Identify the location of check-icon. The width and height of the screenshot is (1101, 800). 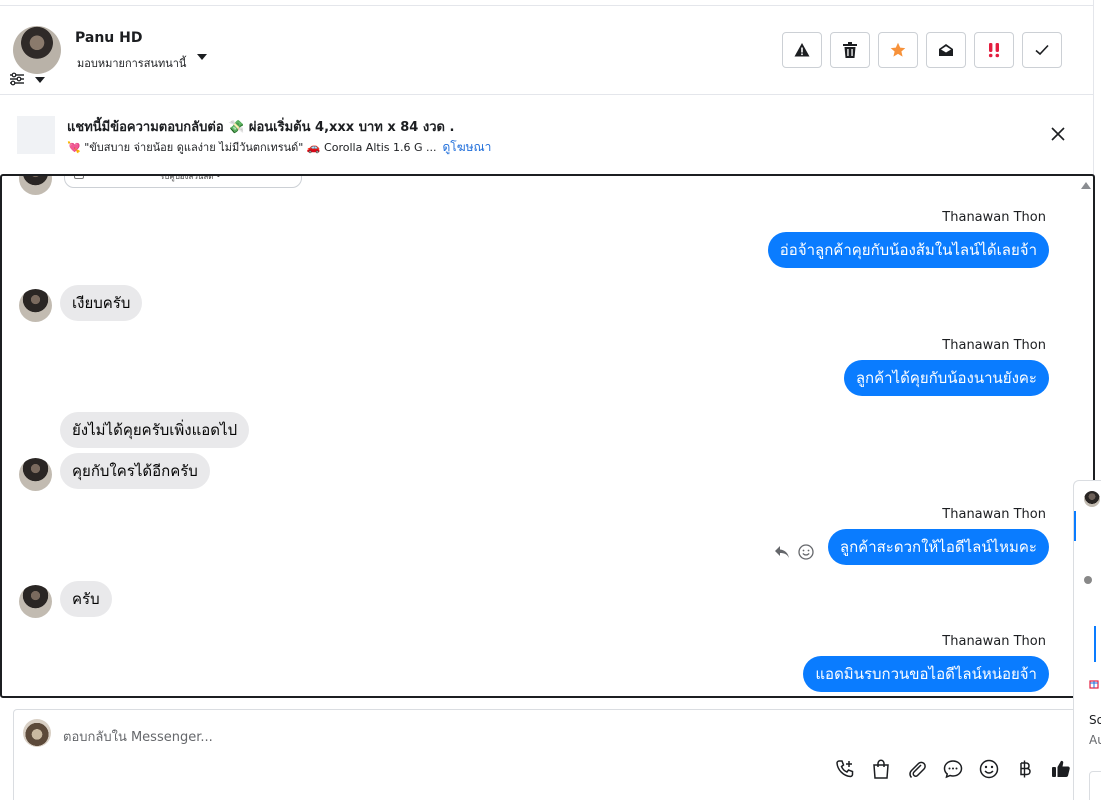
(1042, 50).